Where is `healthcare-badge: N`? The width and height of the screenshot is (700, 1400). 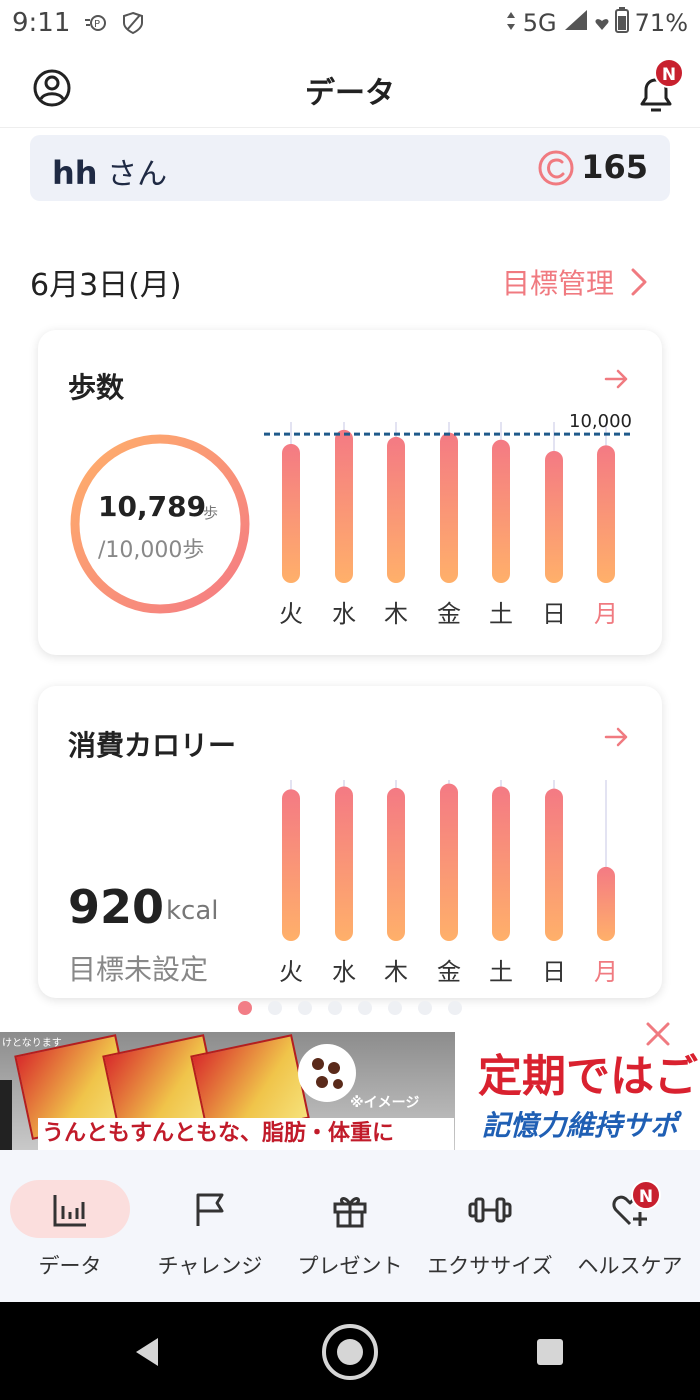
healthcare-badge: N is located at coordinates (646, 1195).